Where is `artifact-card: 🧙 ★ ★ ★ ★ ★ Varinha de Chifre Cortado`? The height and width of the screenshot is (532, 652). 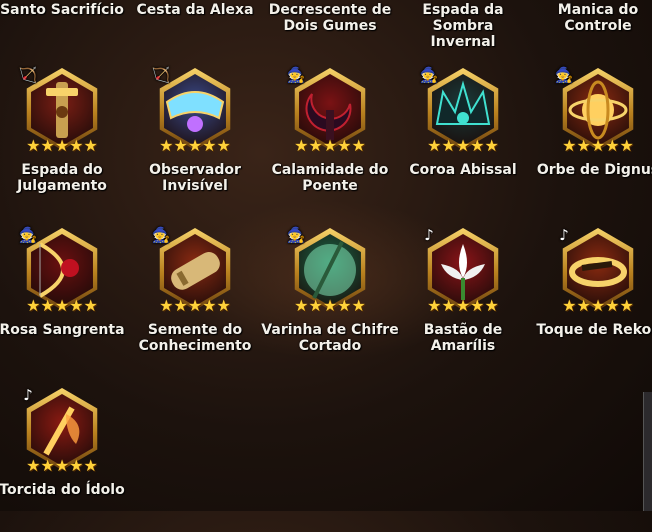
artifact-card: 🧙 ★ ★ ★ ★ ★ Varinha de Chifre Cortado is located at coordinates (329, 297).